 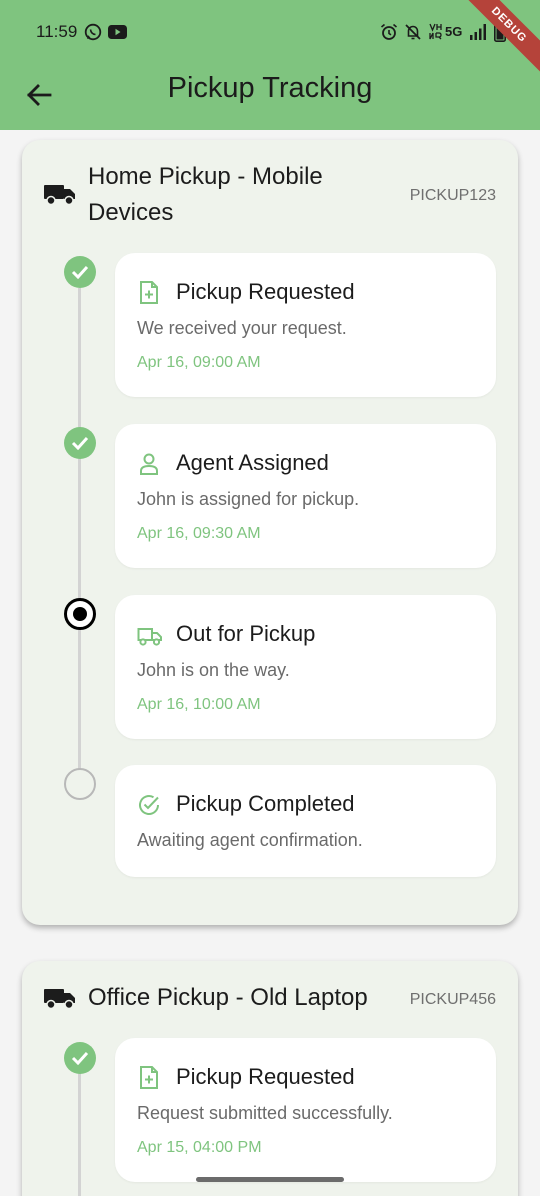 I want to click on whatsapp-icon, so click(x=93, y=32).